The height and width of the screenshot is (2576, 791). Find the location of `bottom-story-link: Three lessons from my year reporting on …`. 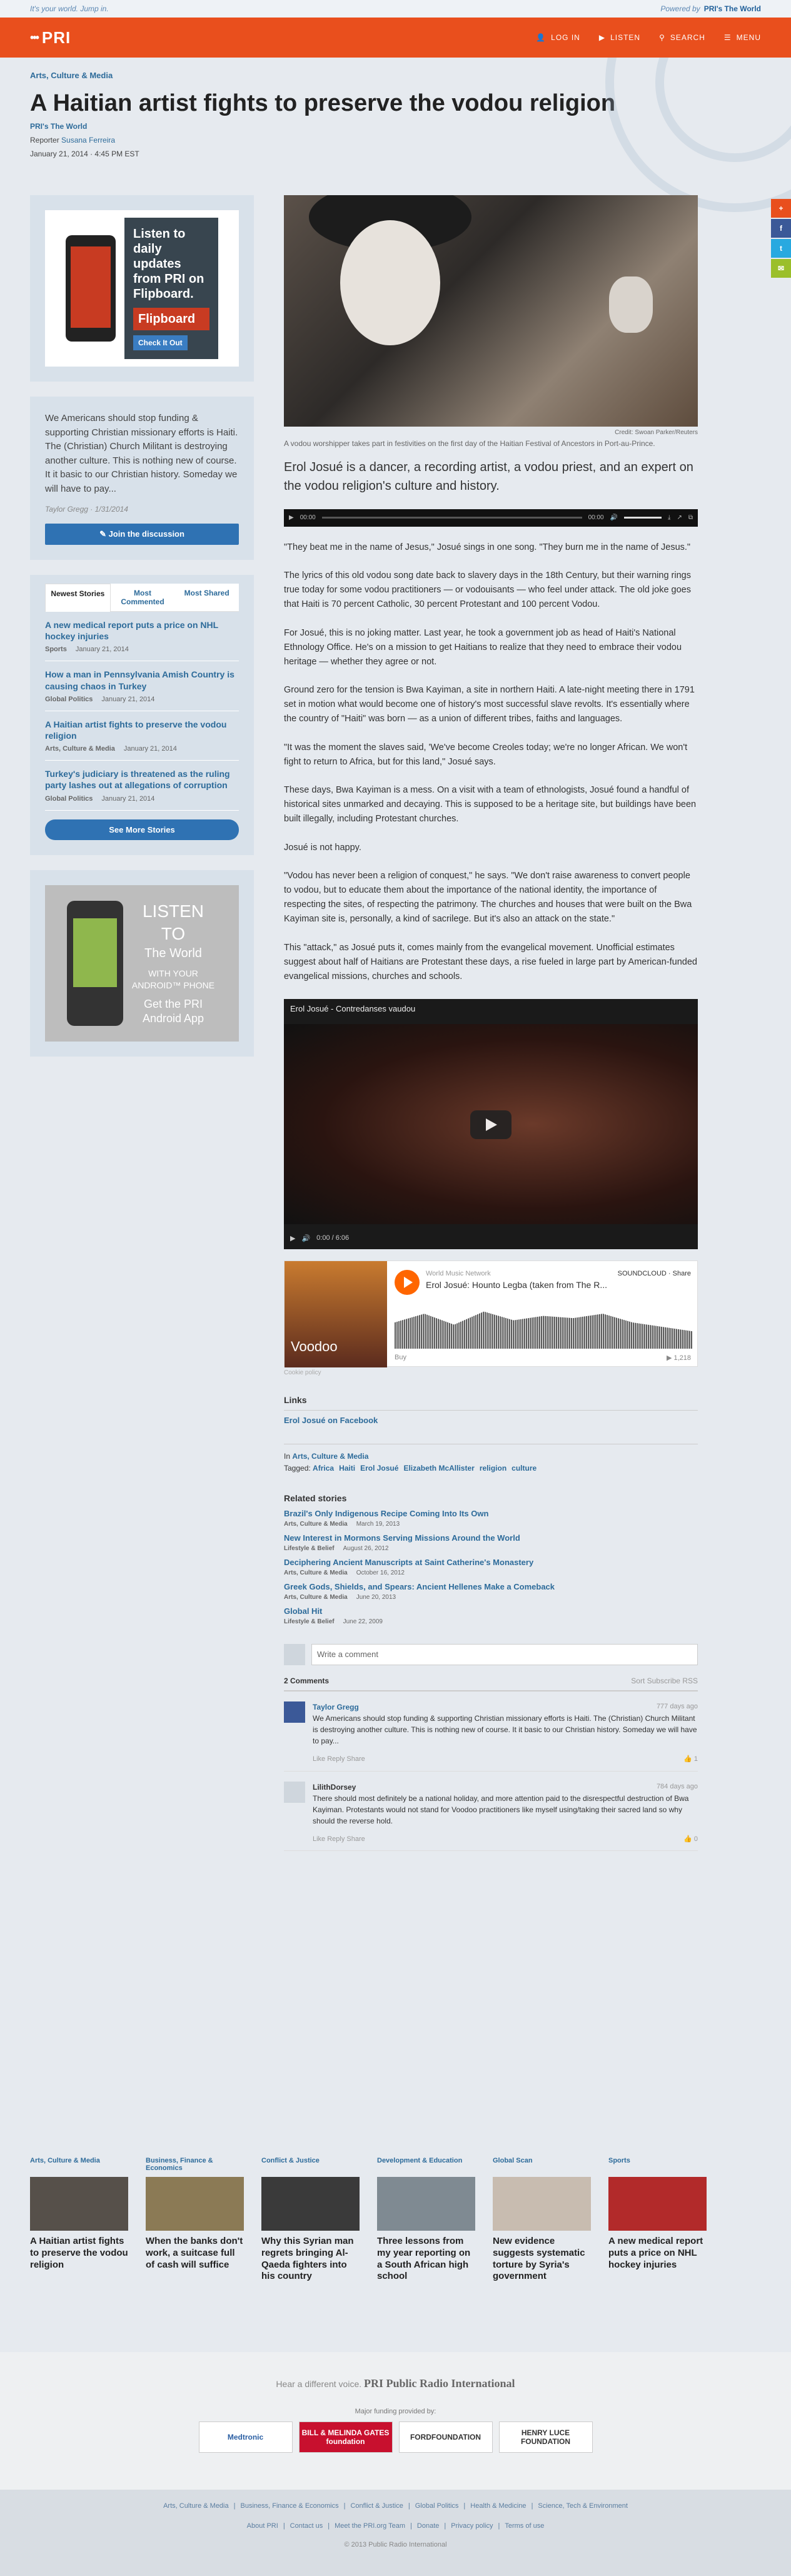

bottom-story-link: Three lessons from my year reporting on … is located at coordinates (426, 2259).